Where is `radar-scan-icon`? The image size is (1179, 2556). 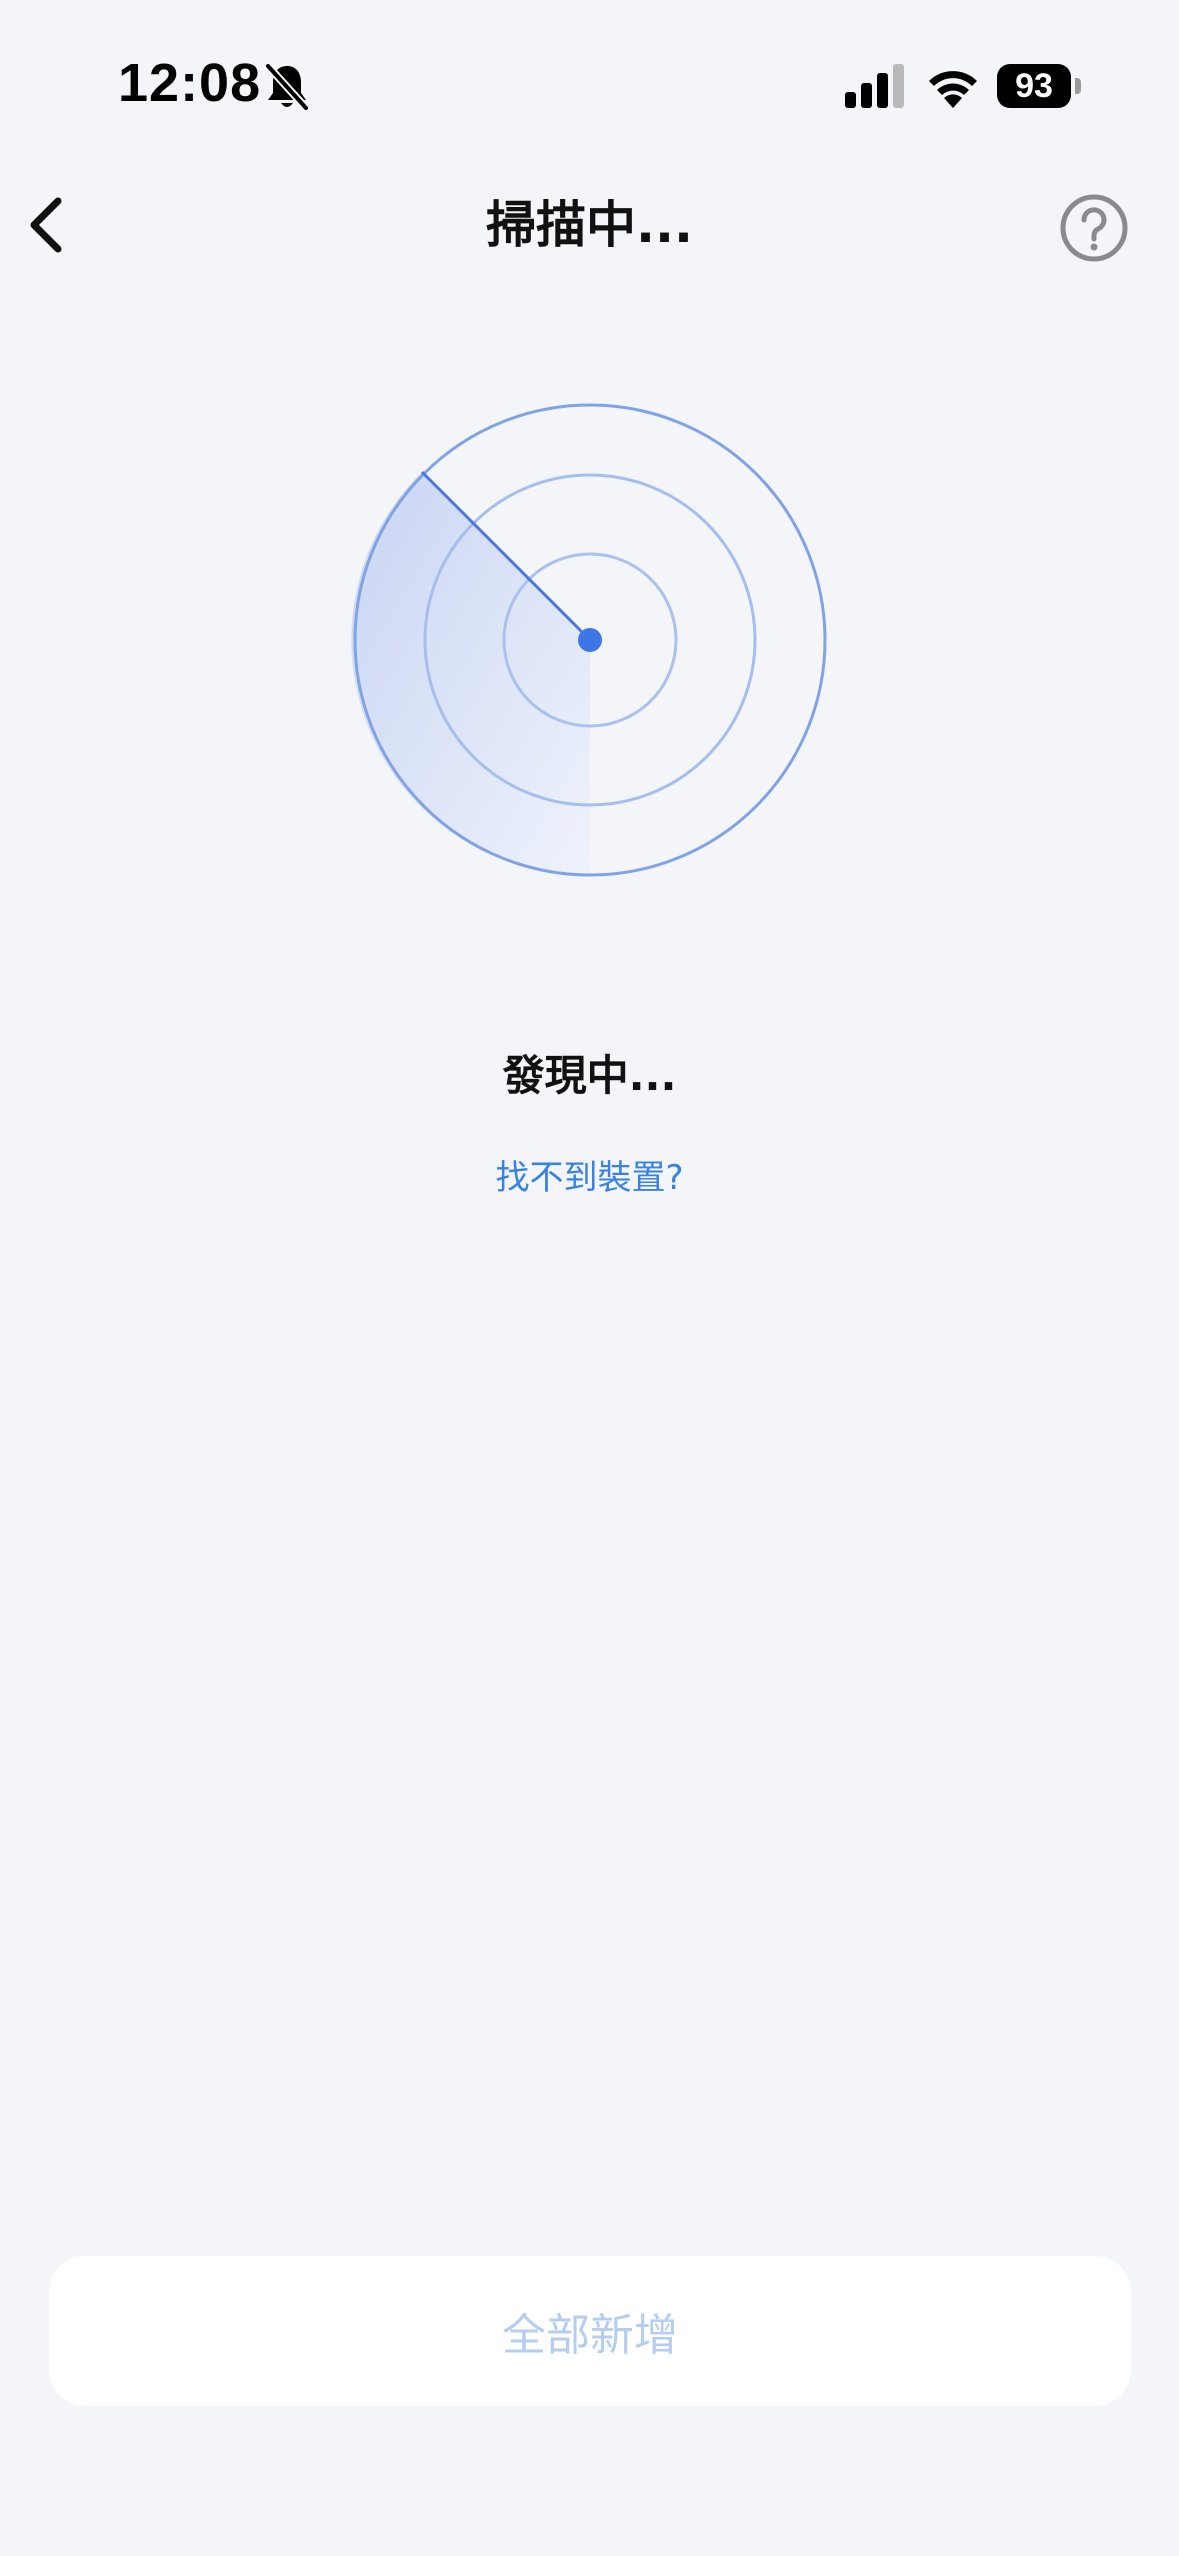
radar-scan-icon is located at coordinates (589, 640).